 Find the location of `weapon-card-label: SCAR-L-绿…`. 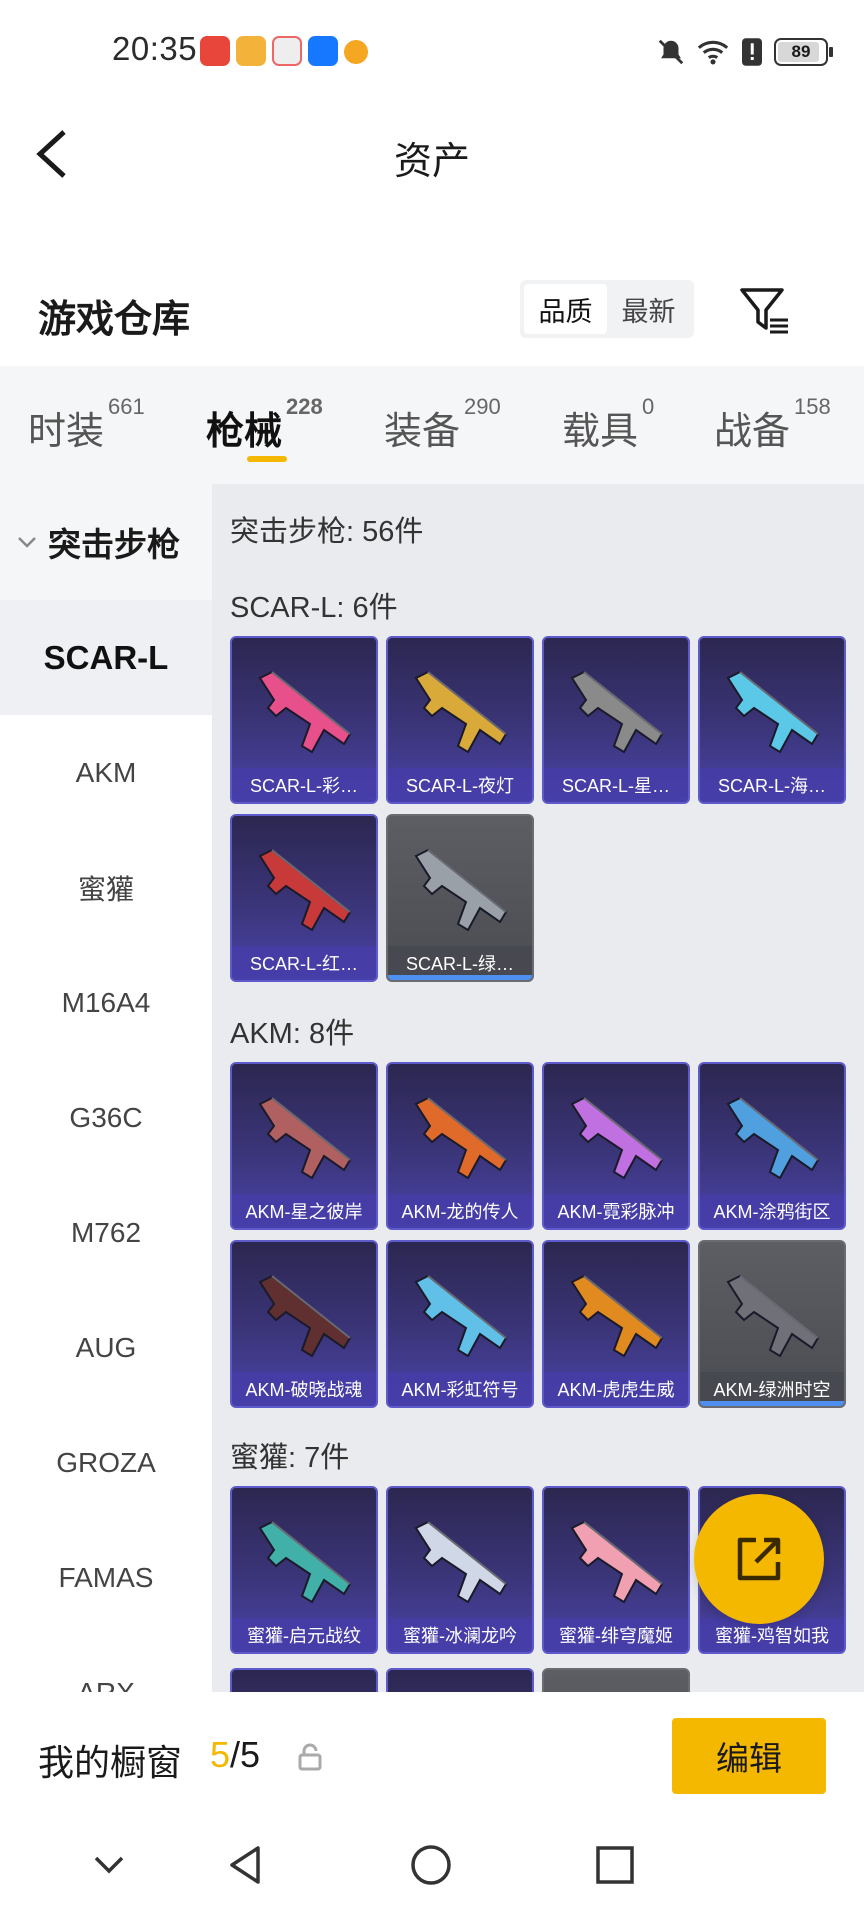

weapon-card-label: SCAR-L-绿… is located at coordinates (460, 963).